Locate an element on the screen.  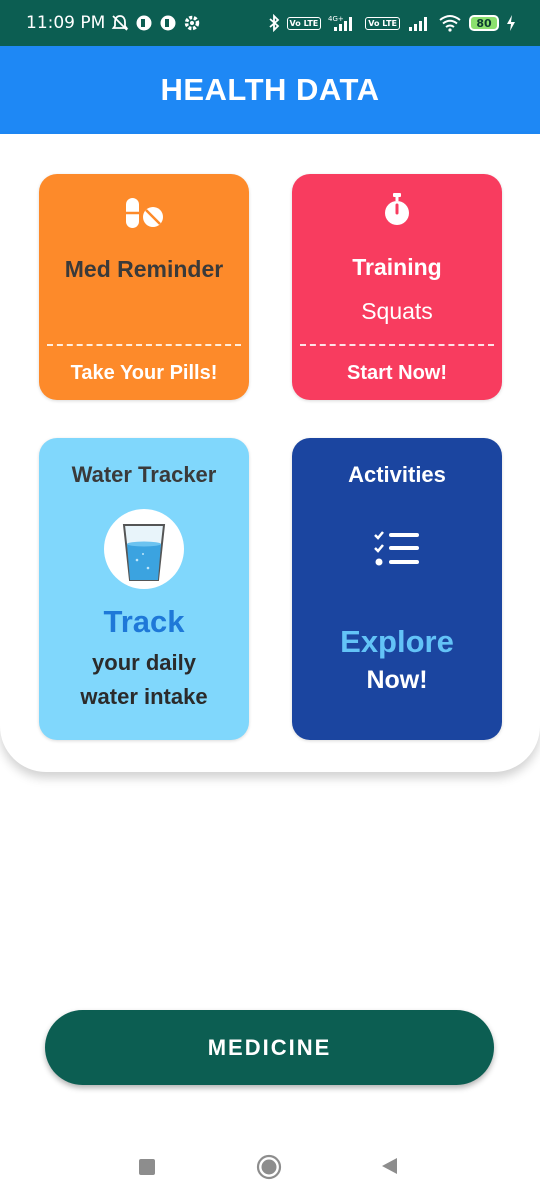
wifi-icon is located at coordinates (450, 23).